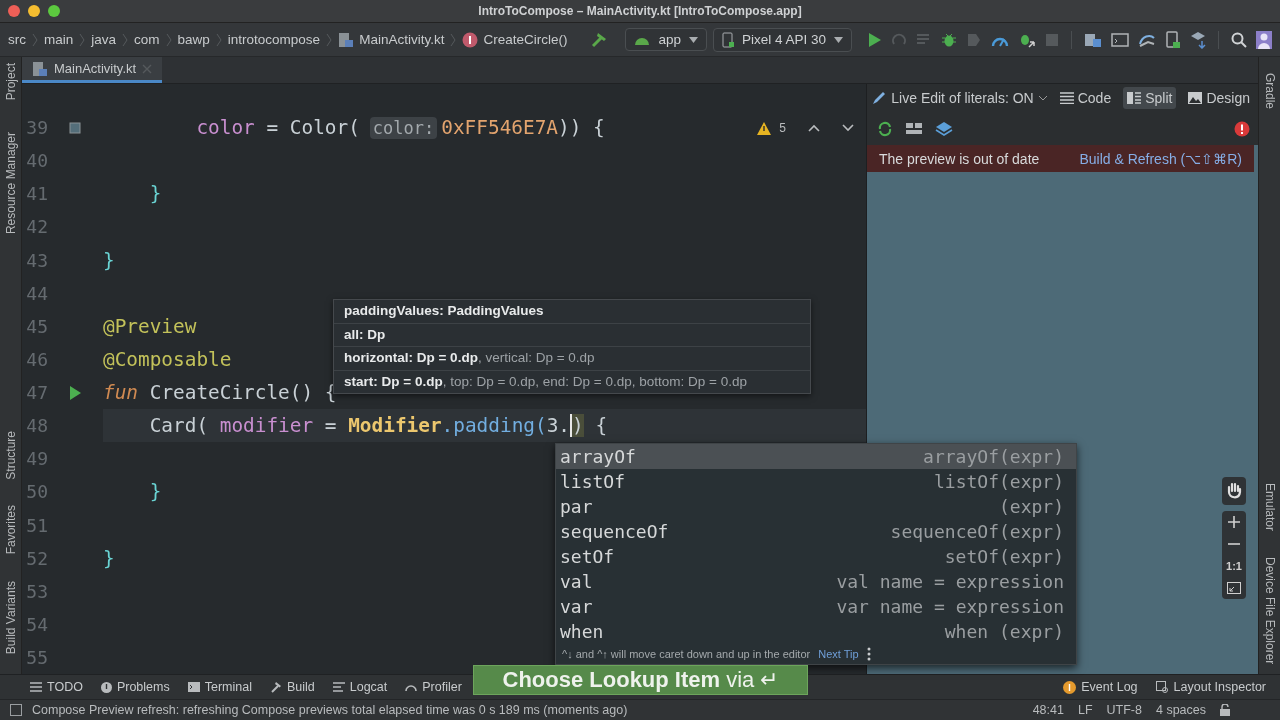  What do you see at coordinates (36, 359) in the screenshot?
I see `line-number: 46` at bounding box center [36, 359].